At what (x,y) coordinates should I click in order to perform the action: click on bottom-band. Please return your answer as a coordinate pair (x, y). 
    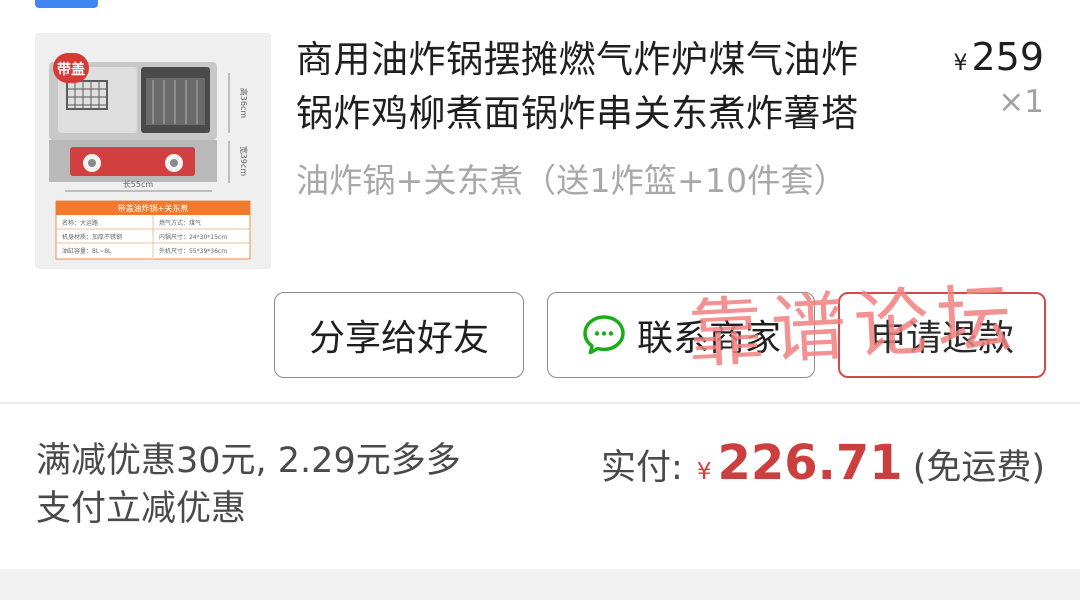
    Looking at the image, I should click on (540, 584).